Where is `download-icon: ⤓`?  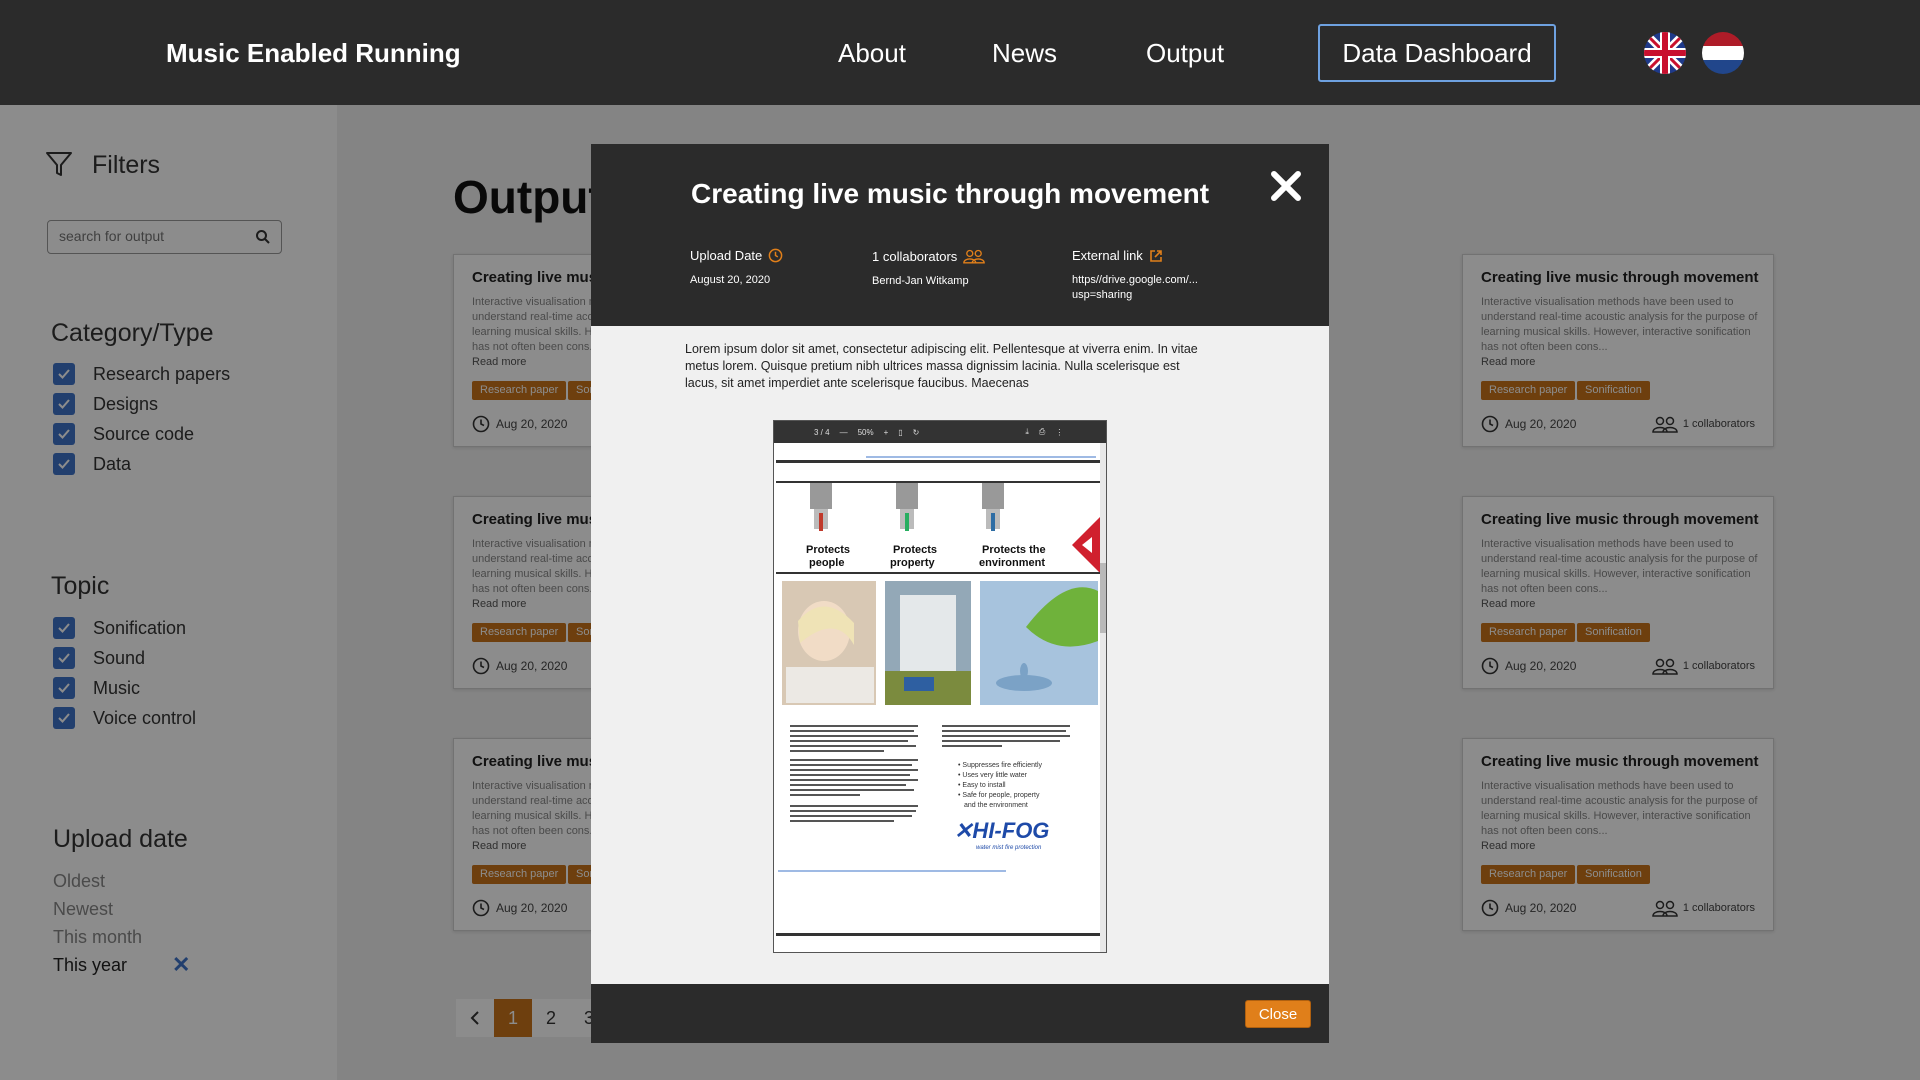 download-icon: ⤓ is located at coordinates (1027, 432).